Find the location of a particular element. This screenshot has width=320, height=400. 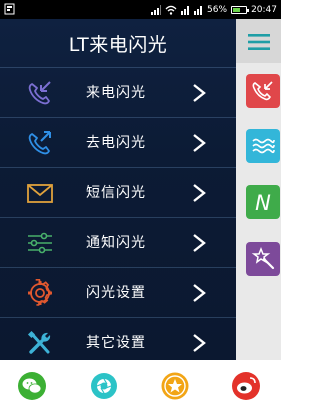

menu-item-label: 通知闪光 is located at coordinates (116, 243).